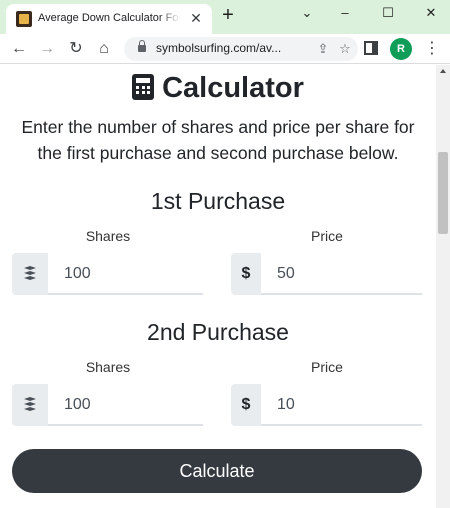 The width and height of the screenshot is (450, 508). I want to click on second-shares-label: Shares, so click(108, 367).